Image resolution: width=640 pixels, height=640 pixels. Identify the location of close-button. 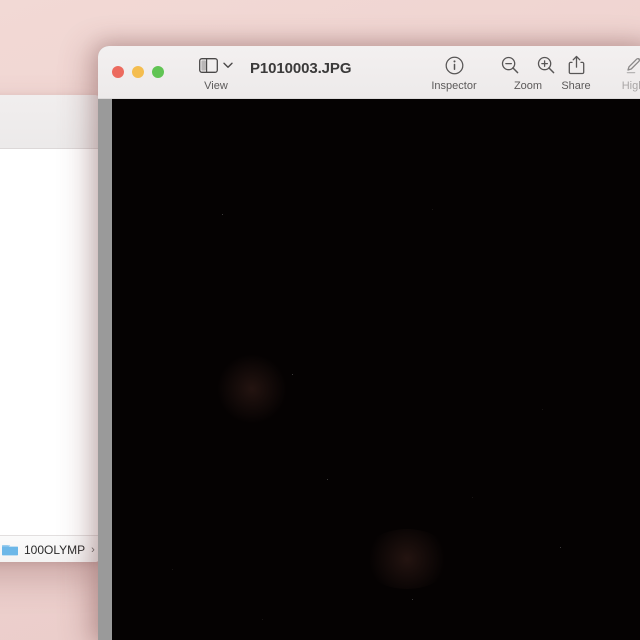
(118, 72).